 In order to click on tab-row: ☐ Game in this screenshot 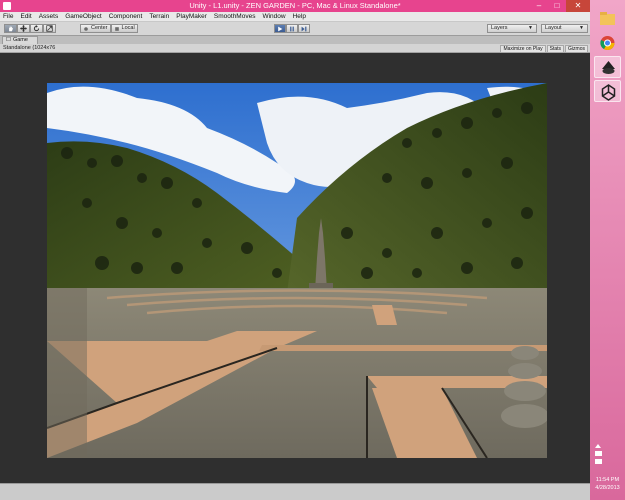, I will do `click(295, 40)`.